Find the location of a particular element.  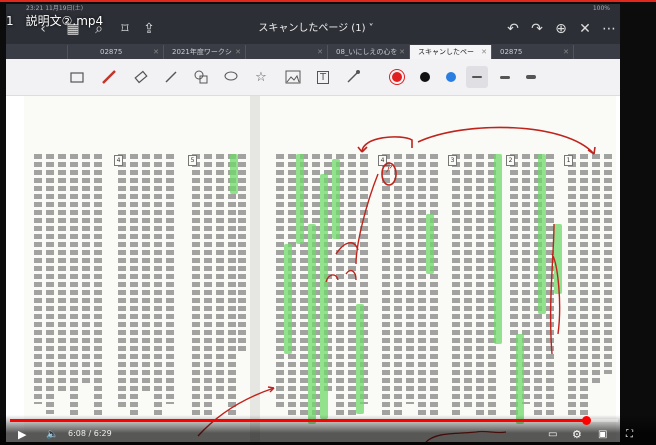

progress-knob is located at coordinates (586, 420).